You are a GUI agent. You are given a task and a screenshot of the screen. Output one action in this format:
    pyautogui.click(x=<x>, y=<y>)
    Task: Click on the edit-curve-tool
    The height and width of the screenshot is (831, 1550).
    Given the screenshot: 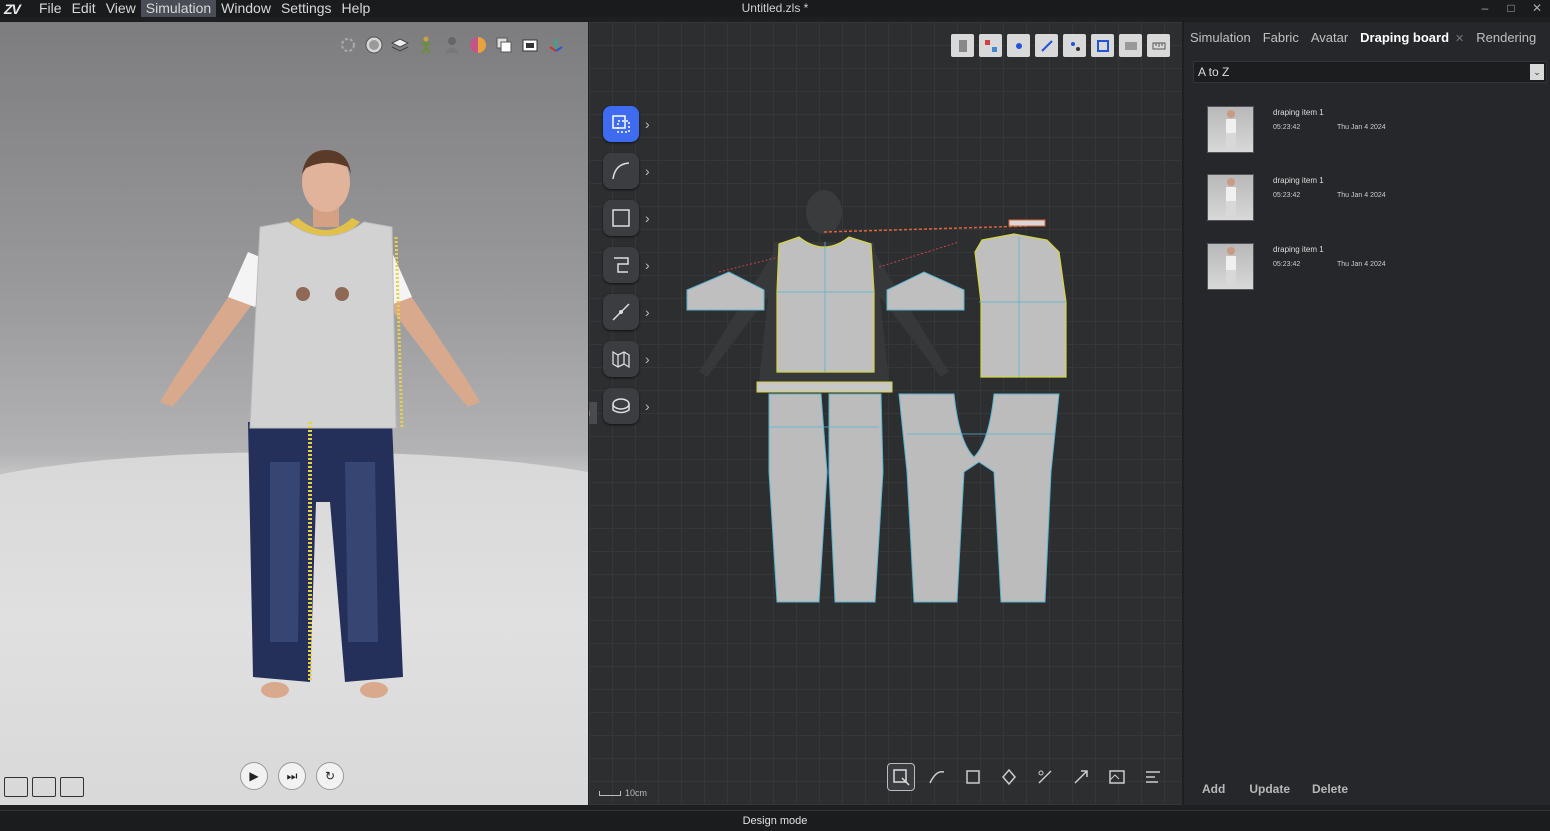 What is the action you would take?
    pyautogui.click(x=937, y=777)
    